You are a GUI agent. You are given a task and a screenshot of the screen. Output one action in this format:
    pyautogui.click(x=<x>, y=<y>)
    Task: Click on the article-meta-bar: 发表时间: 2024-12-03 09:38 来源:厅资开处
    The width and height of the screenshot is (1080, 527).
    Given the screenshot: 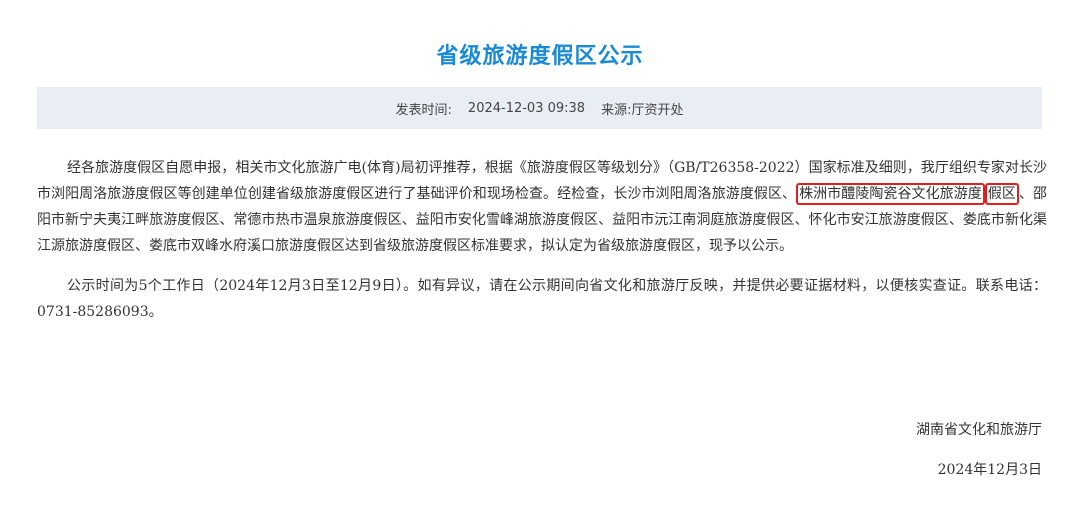 What is the action you would take?
    pyautogui.click(x=539, y=108)
    